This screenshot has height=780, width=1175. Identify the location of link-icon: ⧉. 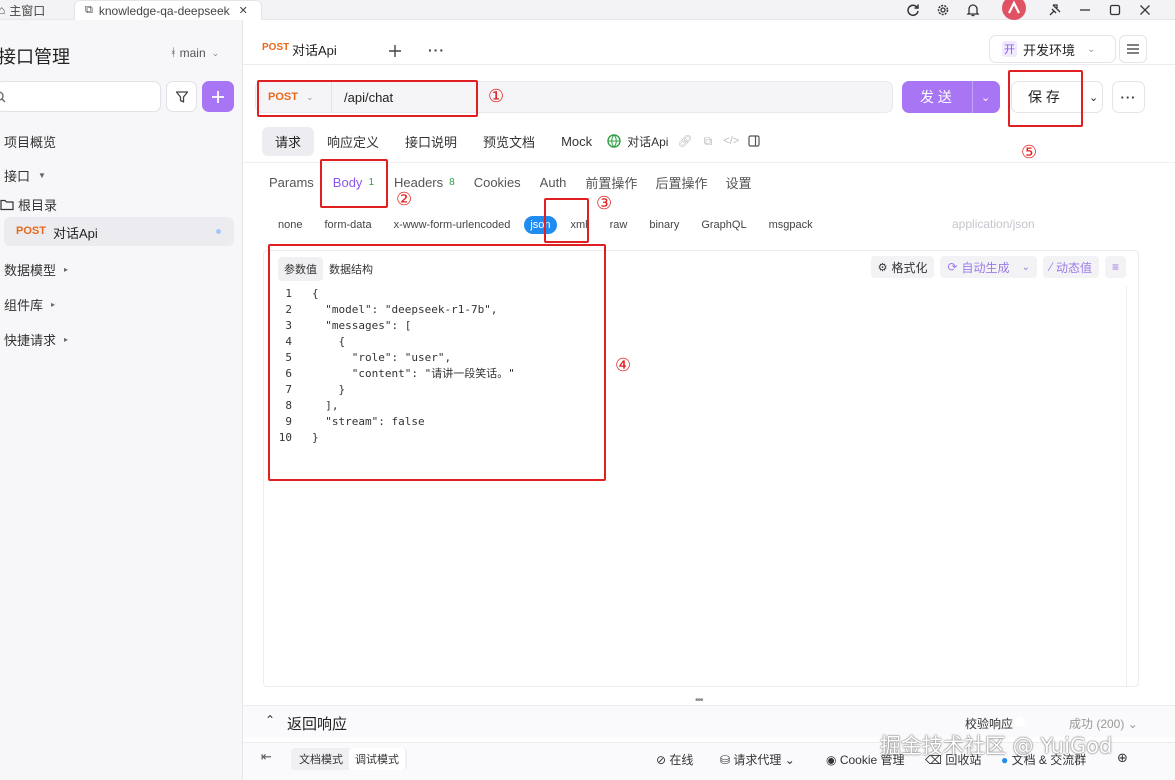
(89, 10).